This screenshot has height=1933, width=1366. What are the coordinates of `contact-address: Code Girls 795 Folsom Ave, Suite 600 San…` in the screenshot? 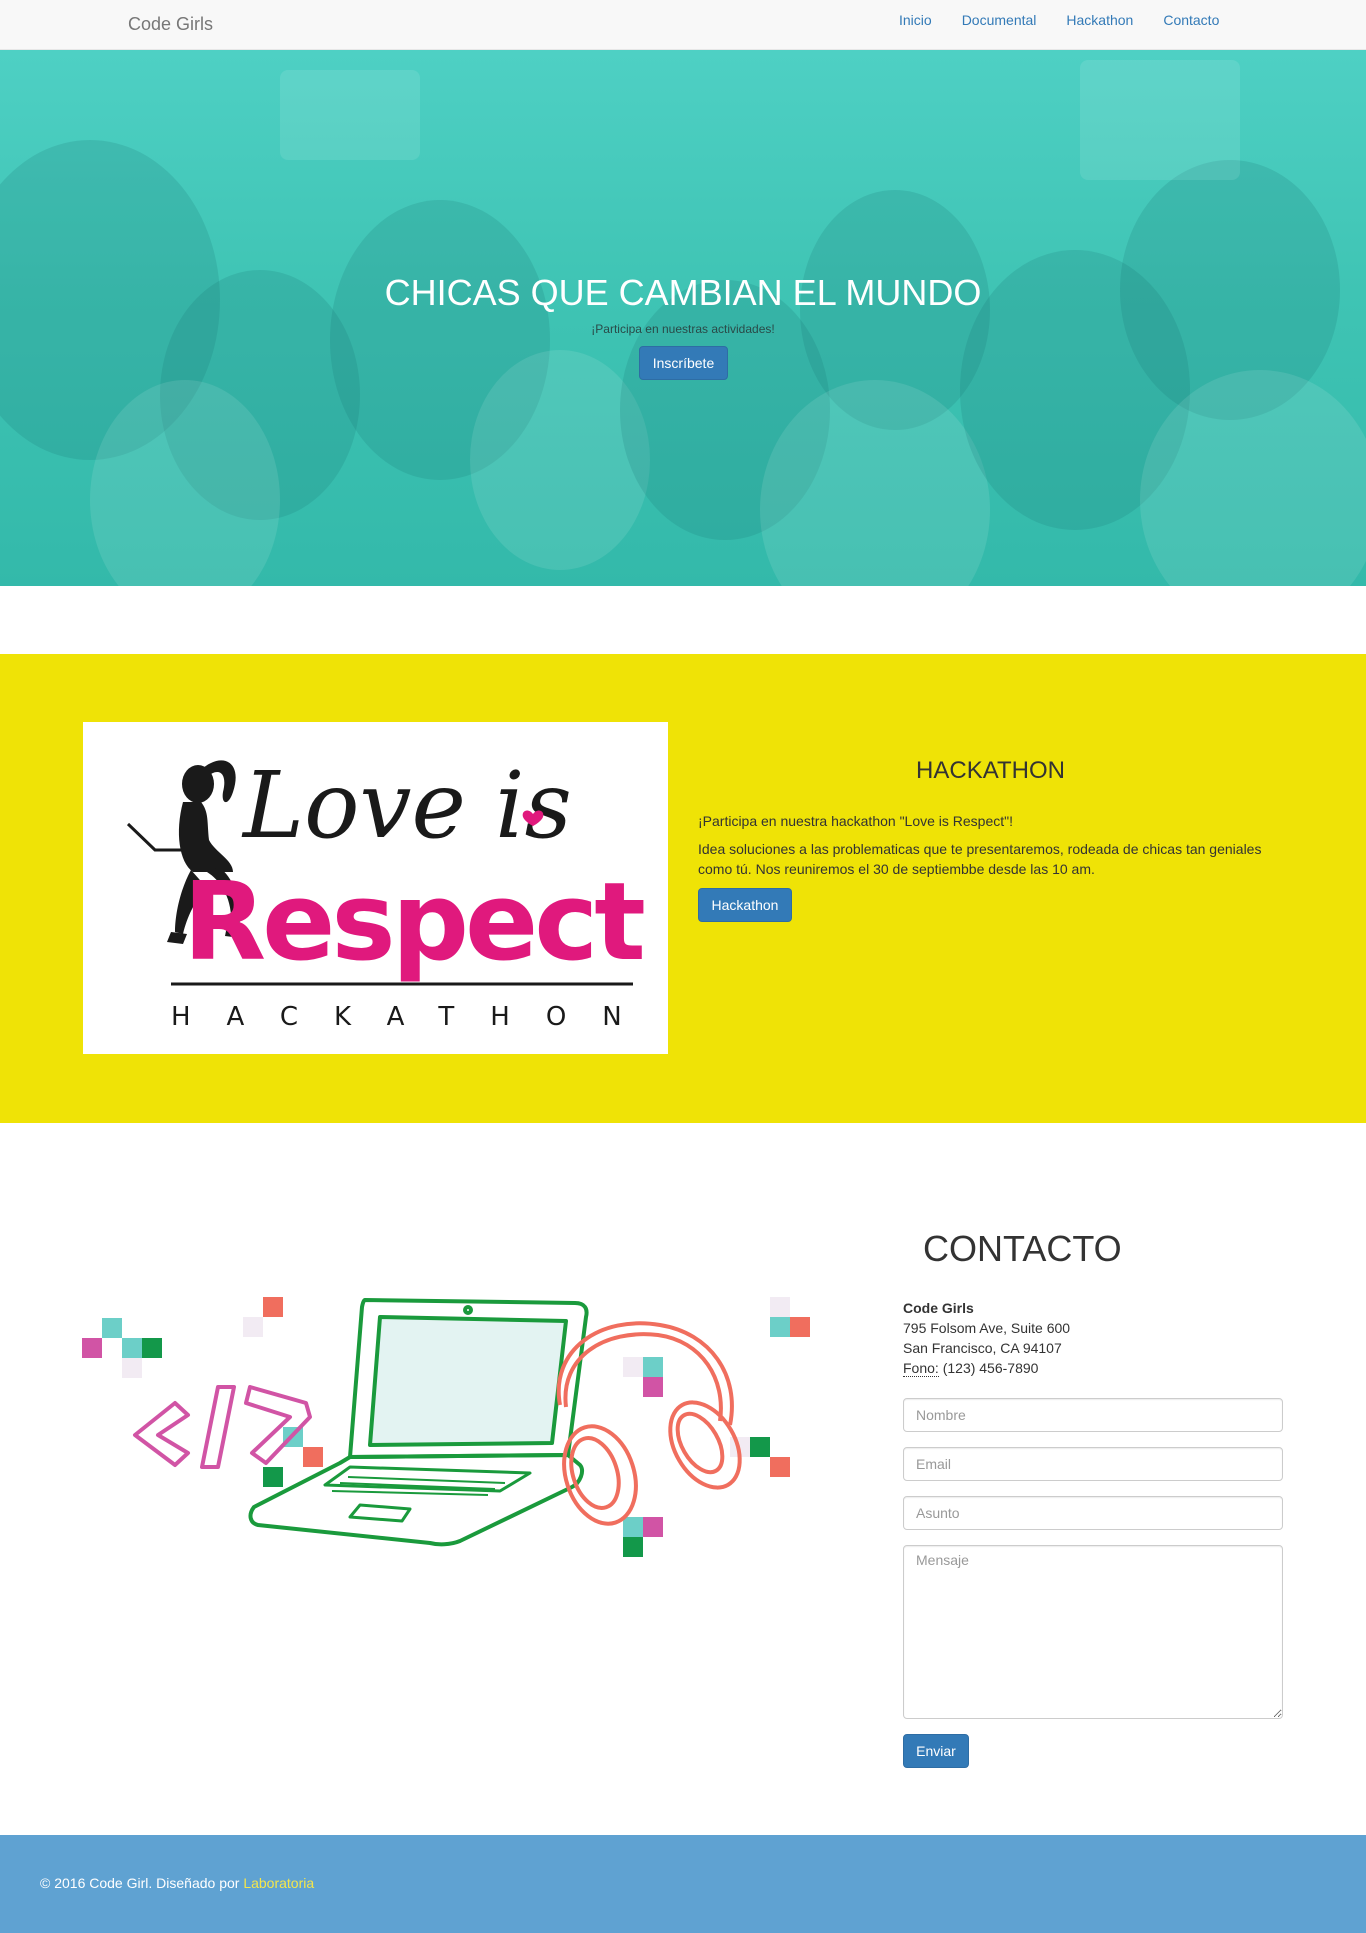 It's located at (986, 1338).